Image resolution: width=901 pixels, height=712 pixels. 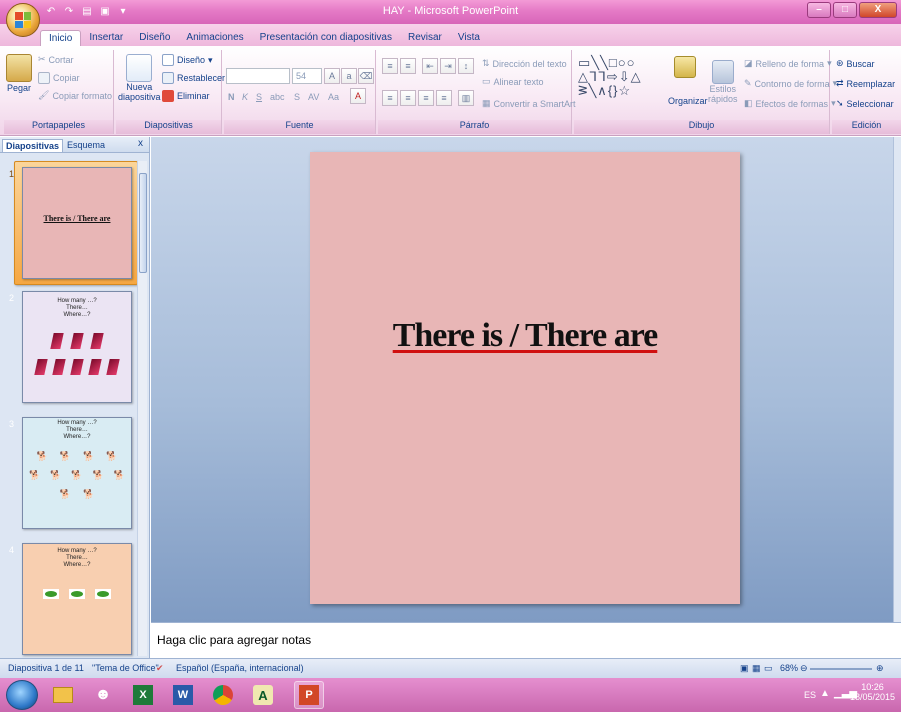 I want to click on clipboard-icon, so click(x=19, y=68).